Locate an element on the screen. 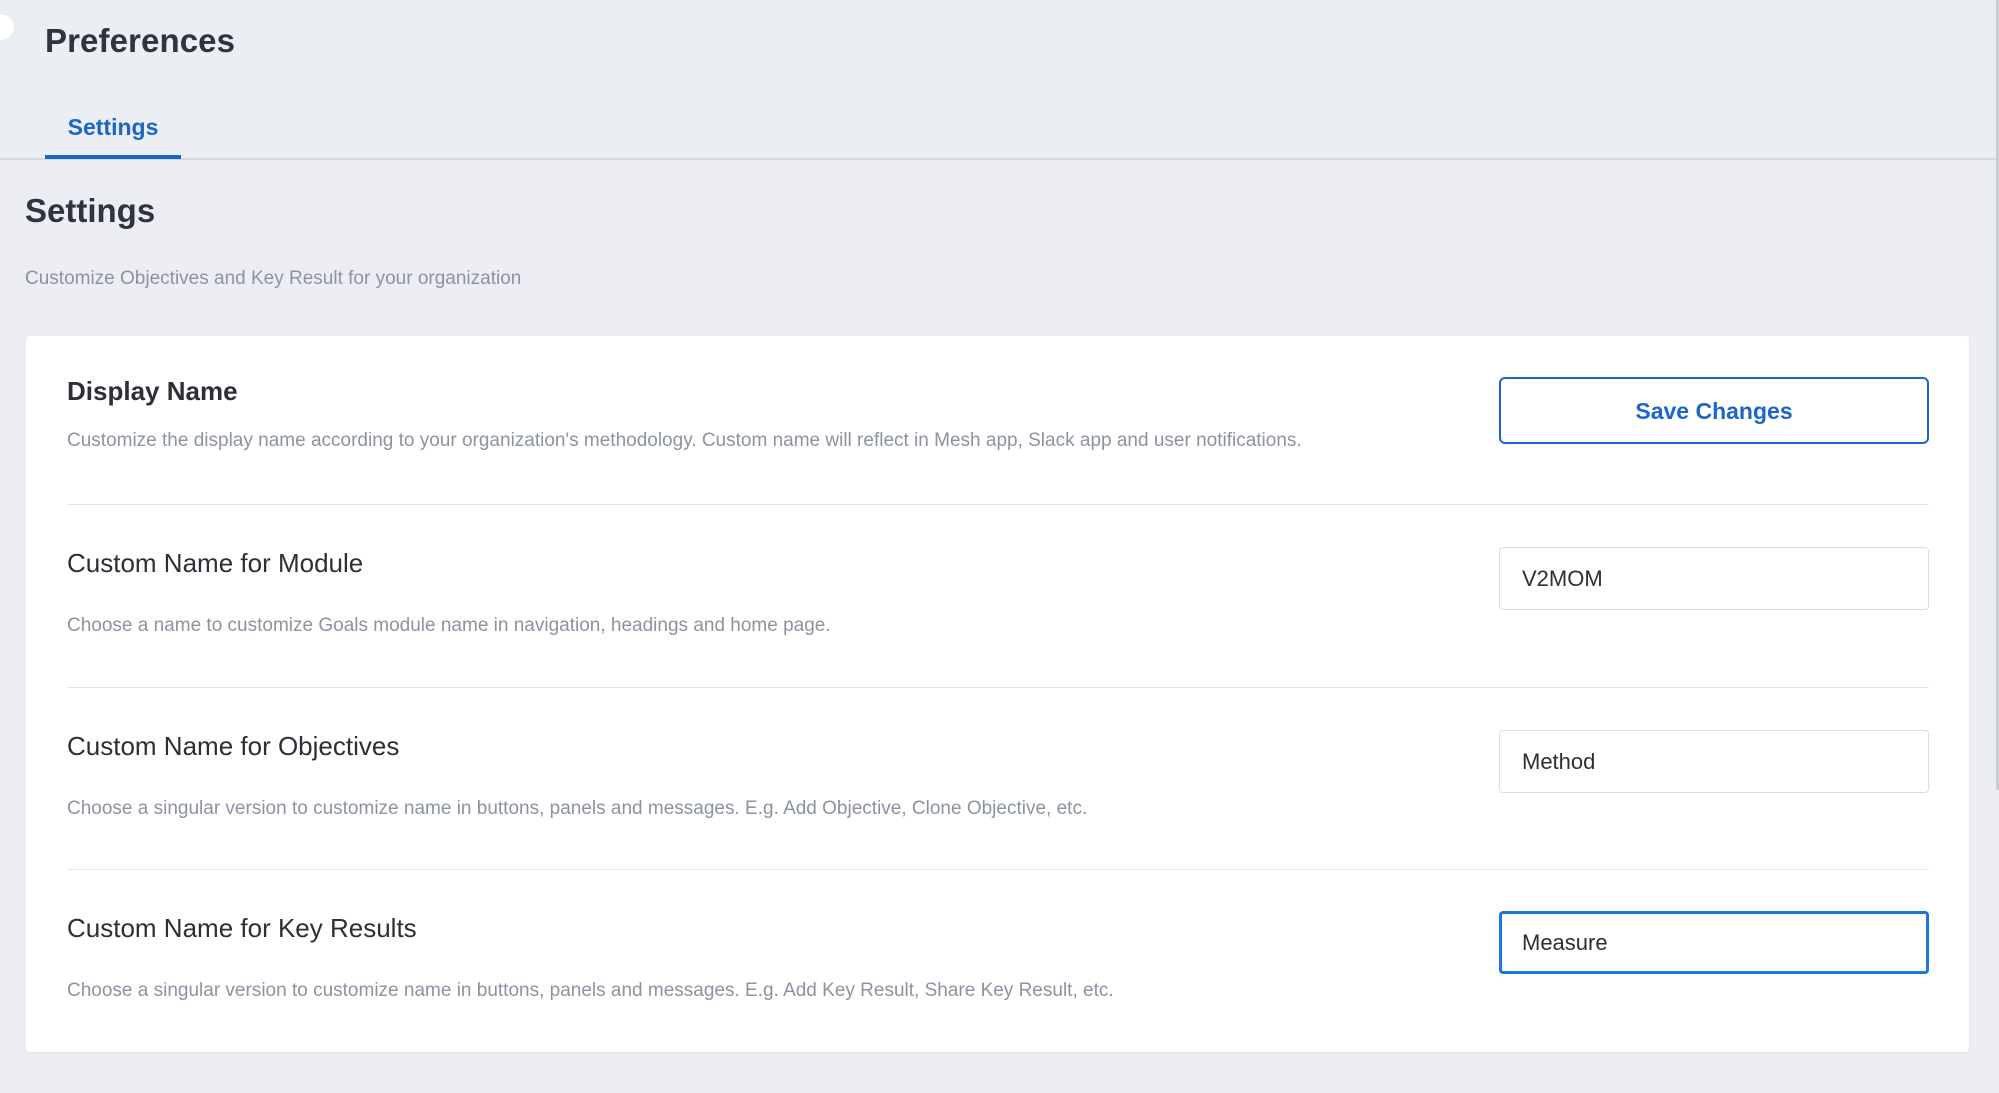 Image resolution: width=1999 pixels, height=1093 pixels. section-title: Settings is located at coordinates (90, 210).